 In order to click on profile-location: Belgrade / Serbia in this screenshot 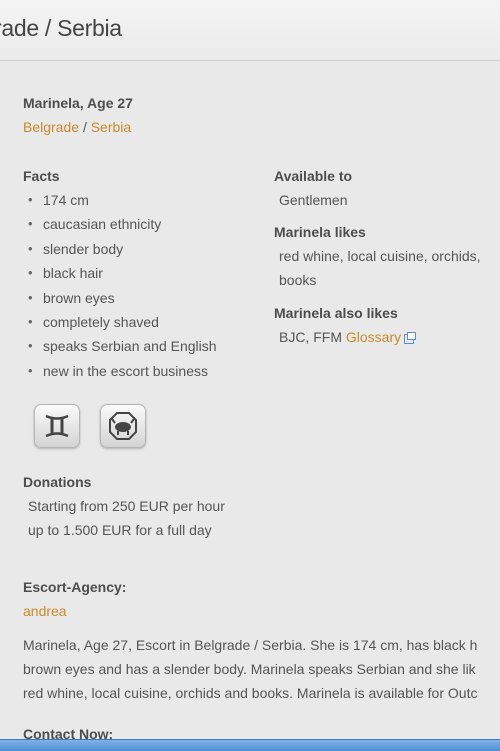, I will do `click(77, 127)`.